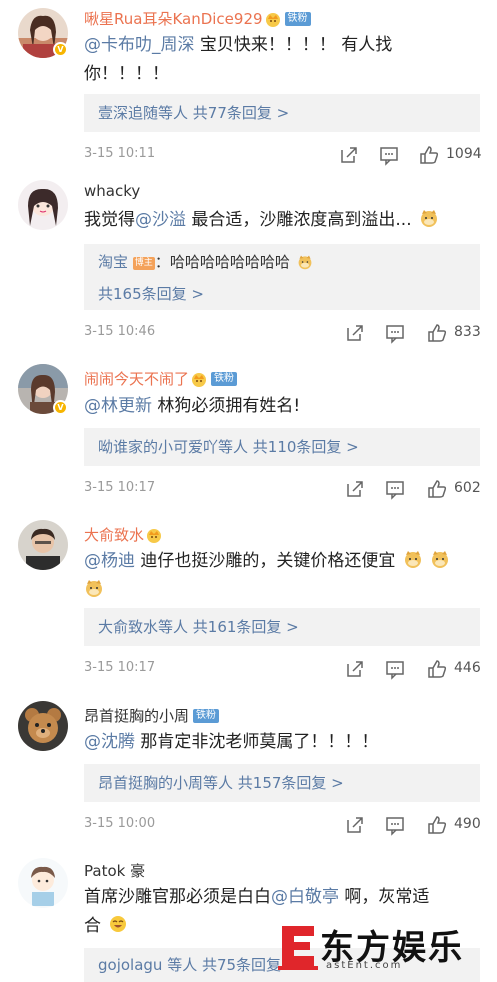 Image resolution: width=497 pixels, height=982 pixels. What do you see at coordinates (364, 965) in the screenshot?
I see `logo-url: astEnt.com` at bounding box center [364, 965].